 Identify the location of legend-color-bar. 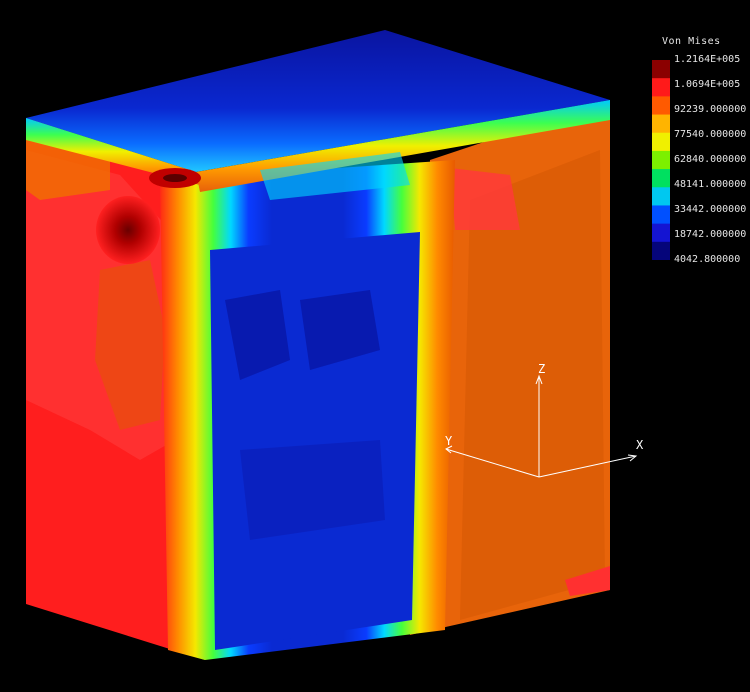
(661, 160).